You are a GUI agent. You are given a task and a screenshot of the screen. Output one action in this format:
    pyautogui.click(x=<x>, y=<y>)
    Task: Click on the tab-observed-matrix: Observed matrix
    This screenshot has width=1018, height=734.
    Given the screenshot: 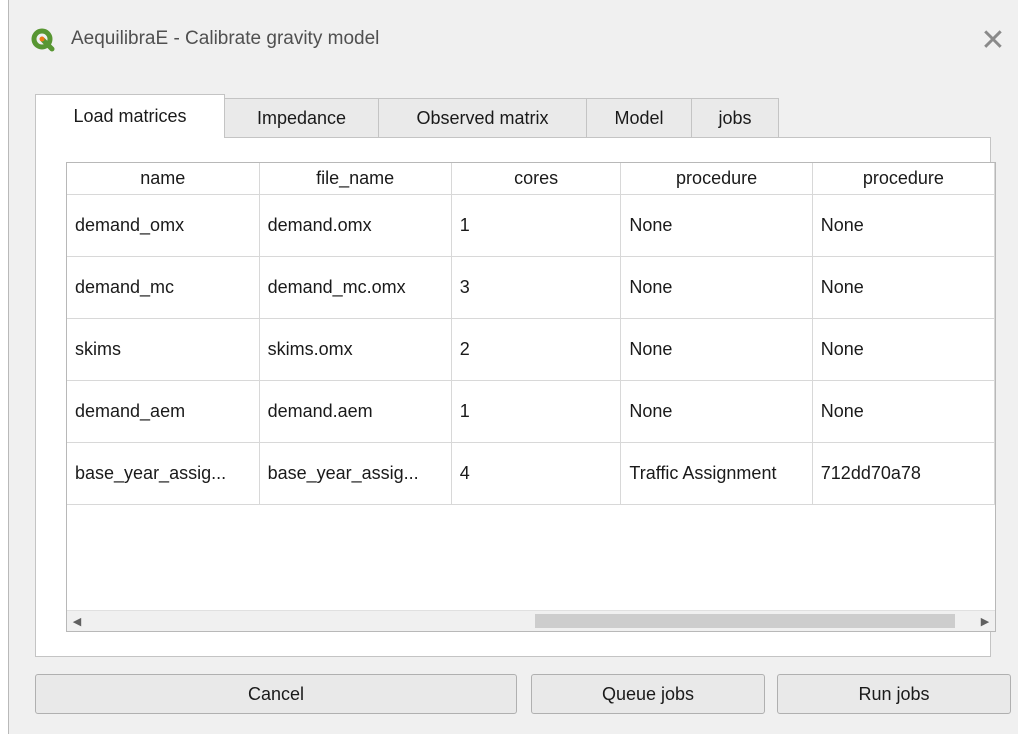 What is the action you would take?
    pyautogui.click(x=482, y=118)
    